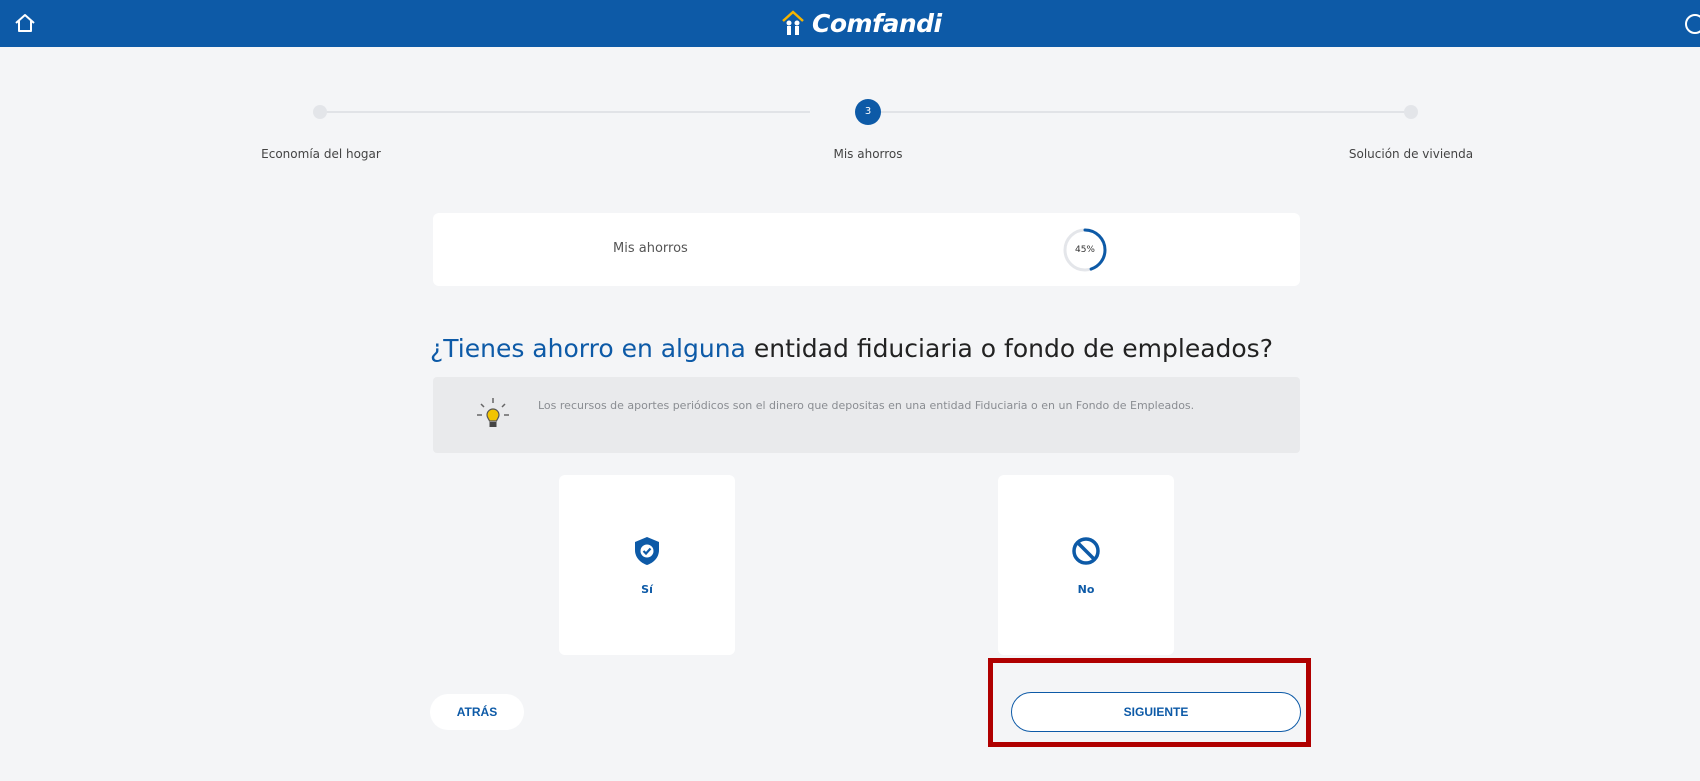 The width and height of the screenshot is (1700, 781). I want to click on progress-ring: 45%, so click(1085, 250).